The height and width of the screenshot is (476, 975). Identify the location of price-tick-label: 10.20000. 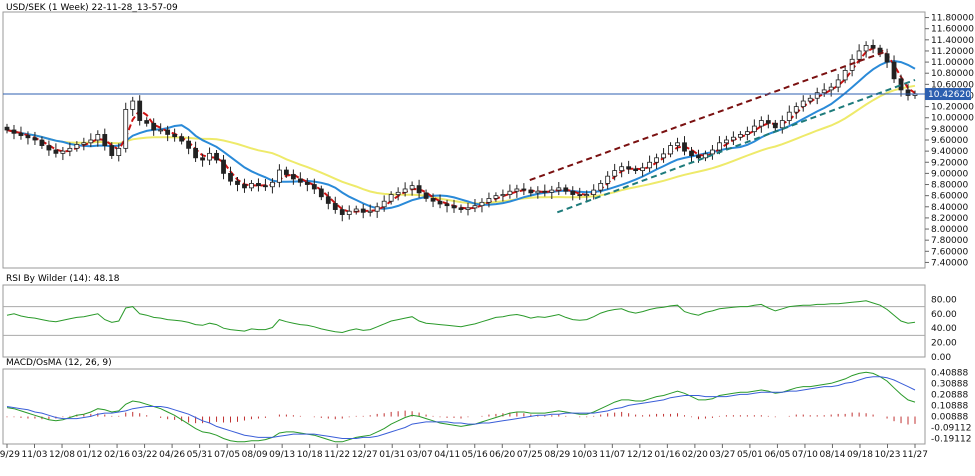
(952, 108).